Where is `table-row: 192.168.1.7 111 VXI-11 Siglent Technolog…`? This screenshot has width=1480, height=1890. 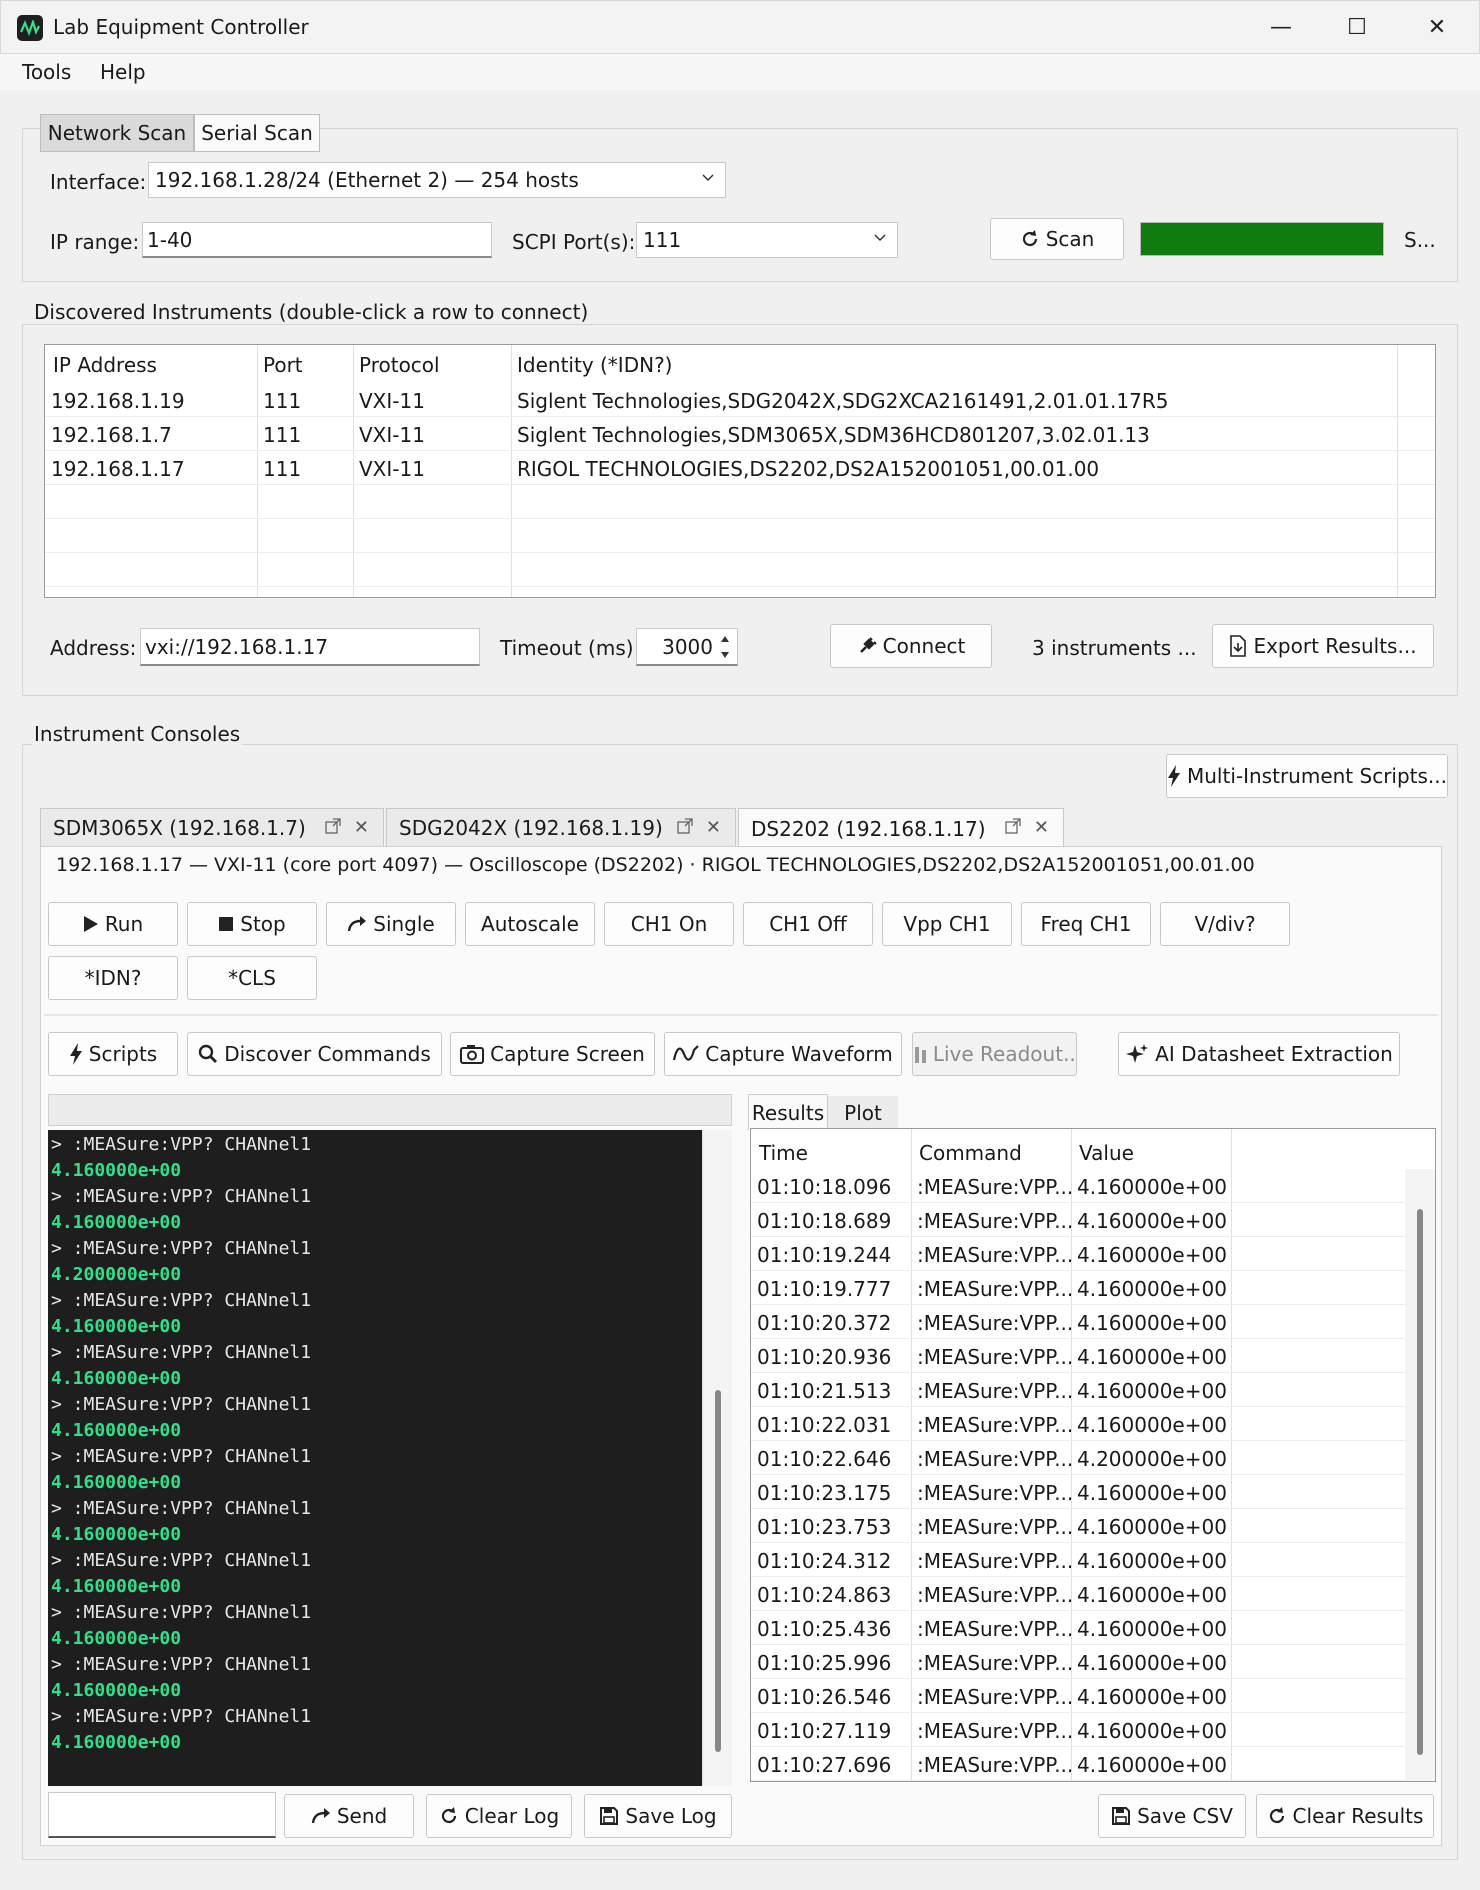
table-row: 192.168.1.7 111 VXI-11 Siglent Technolog… is located at coordinates (740, 434).